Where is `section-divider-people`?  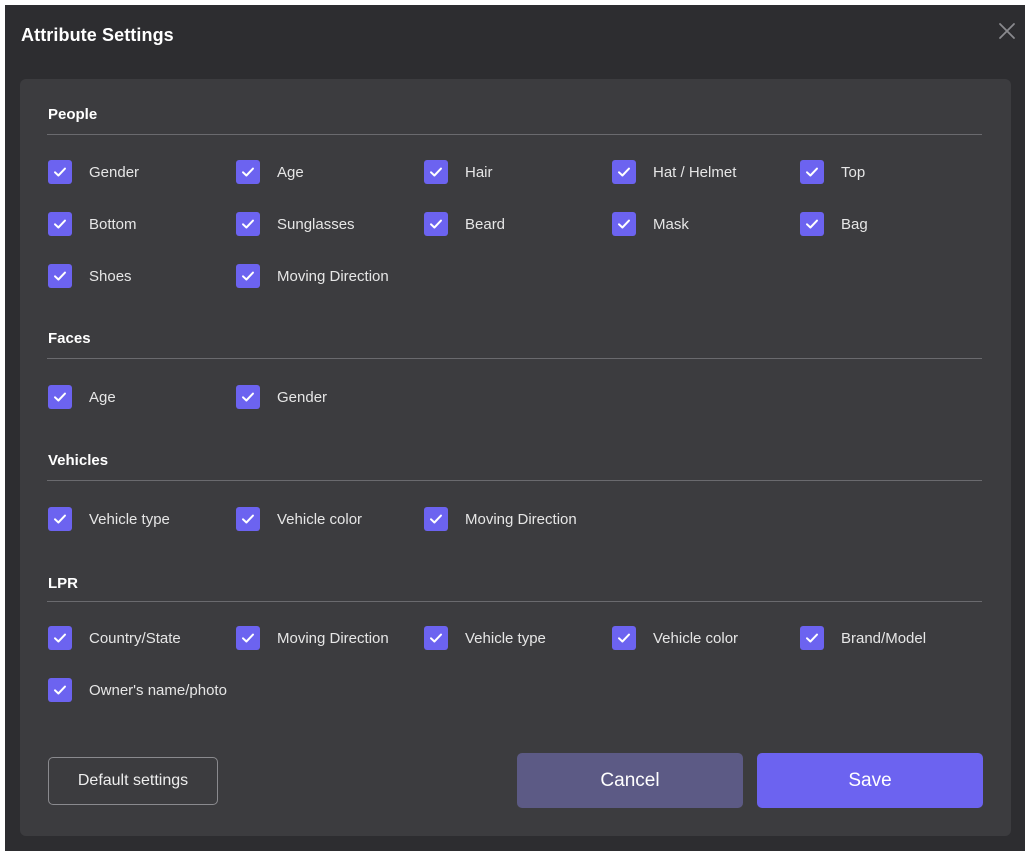 section-divider-people is located at coordinates (514, 134).